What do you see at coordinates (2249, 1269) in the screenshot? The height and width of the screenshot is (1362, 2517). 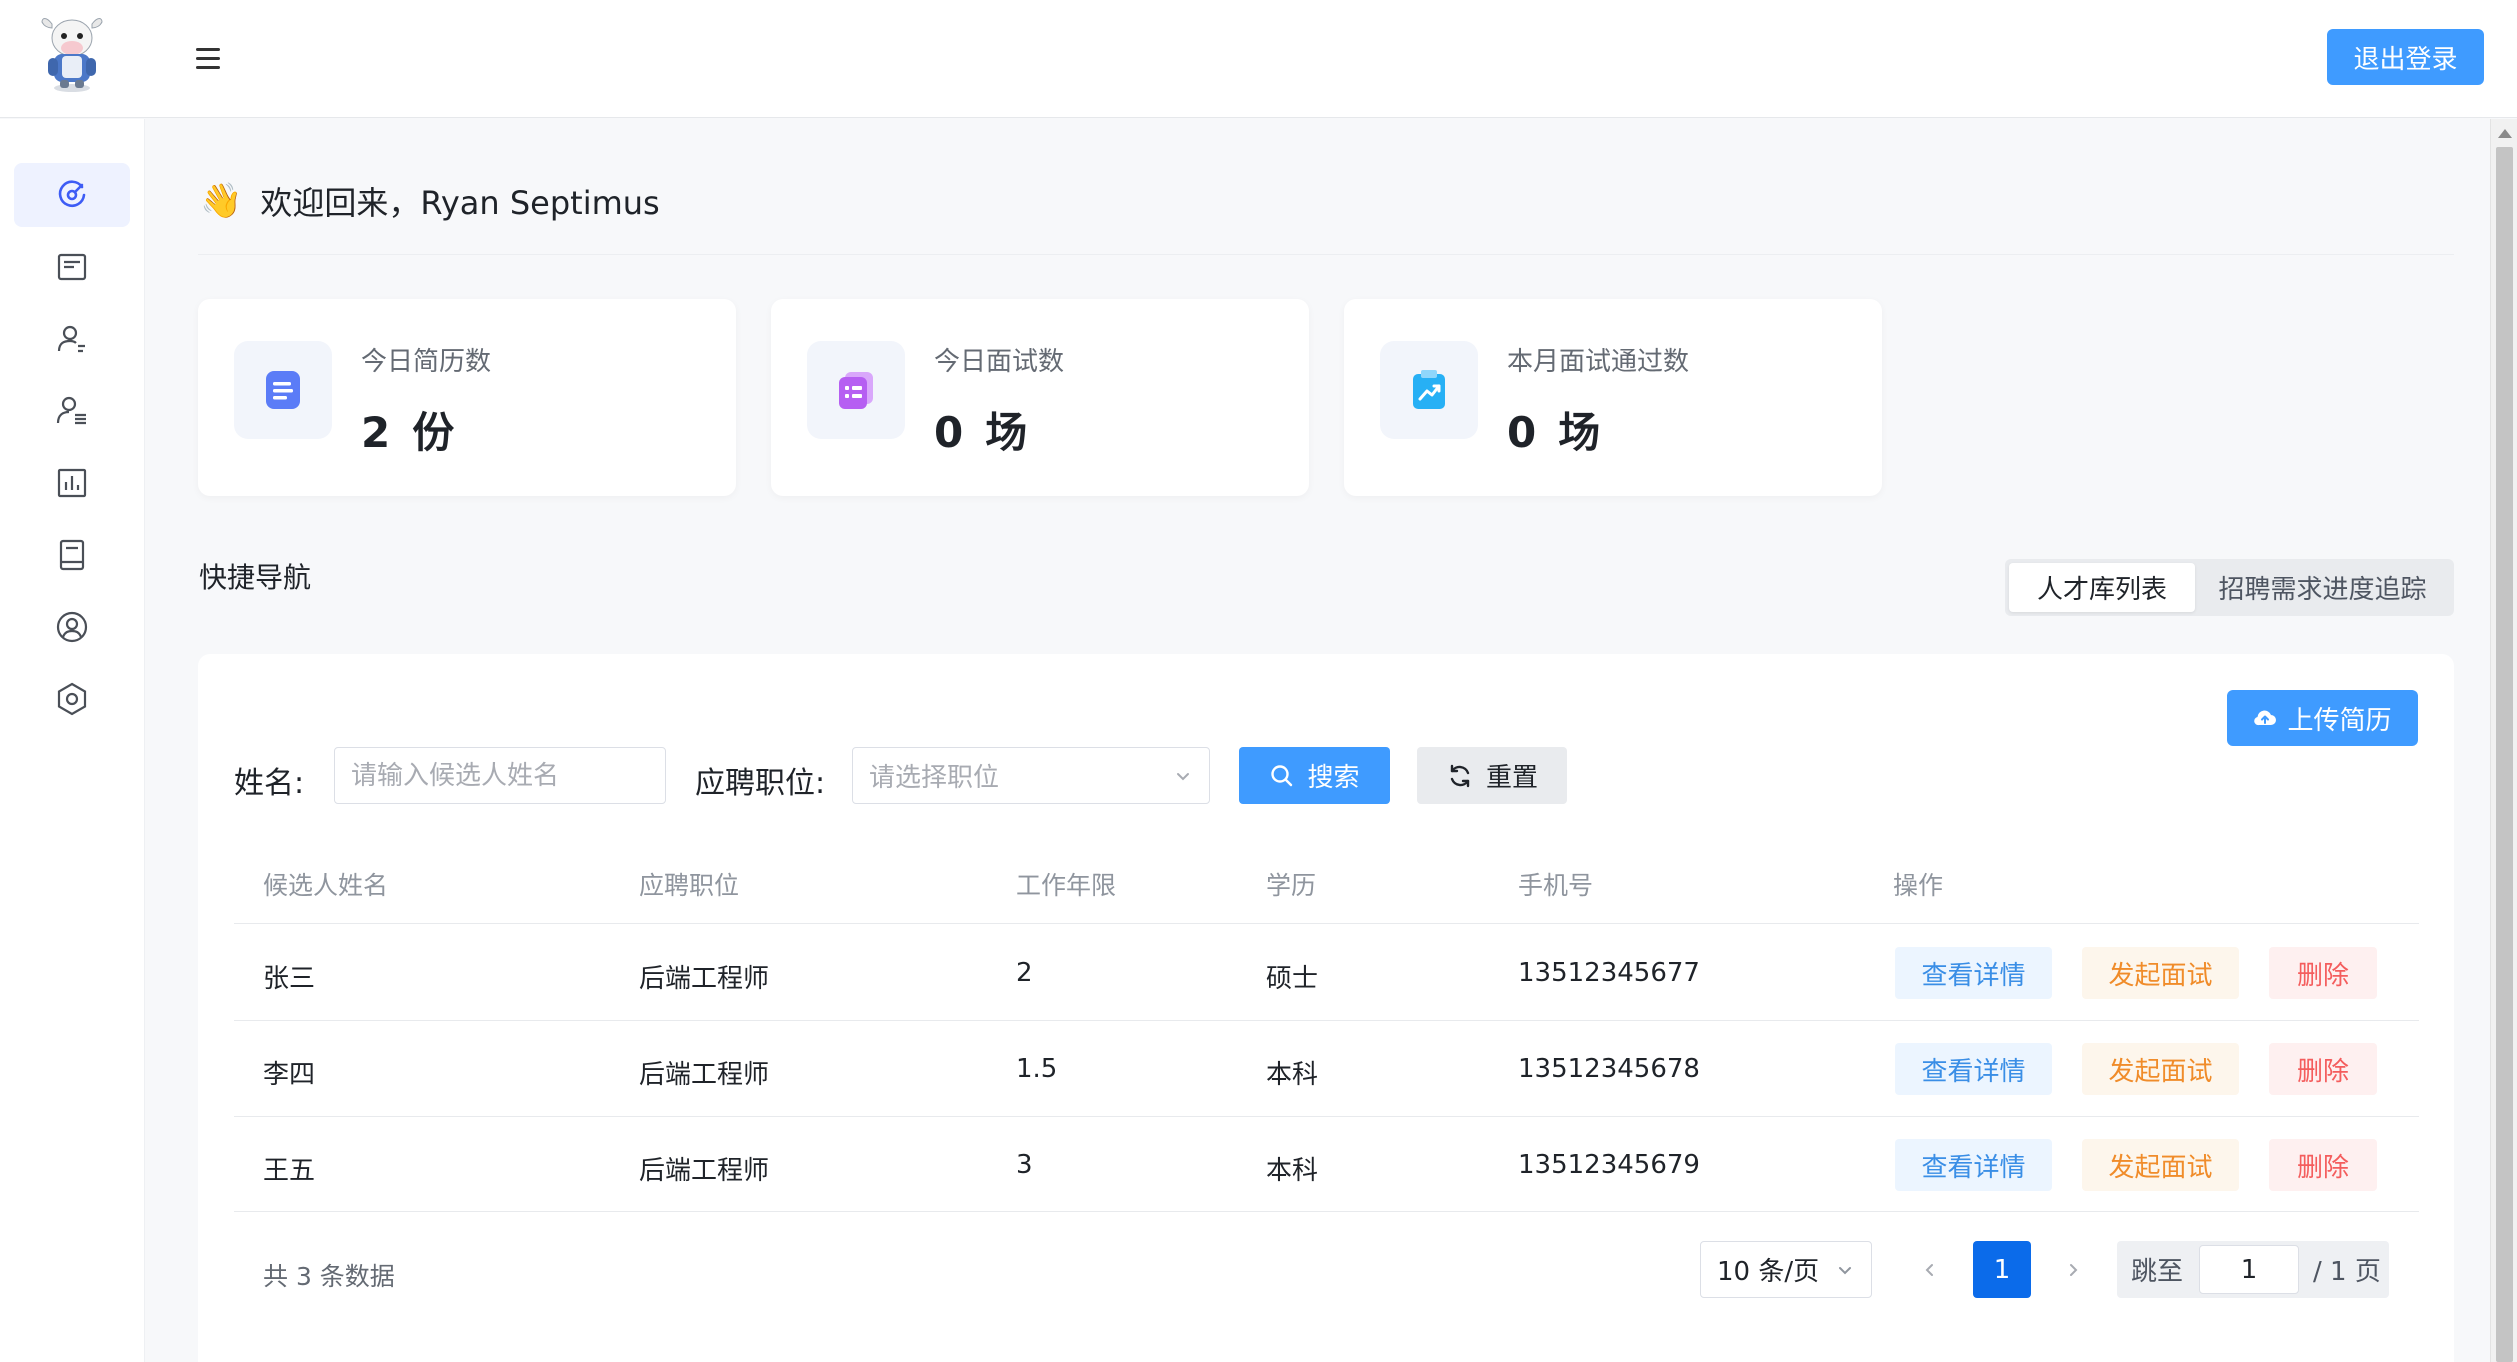 I see `jump-page-input` at bounding box center [2249, 1269].